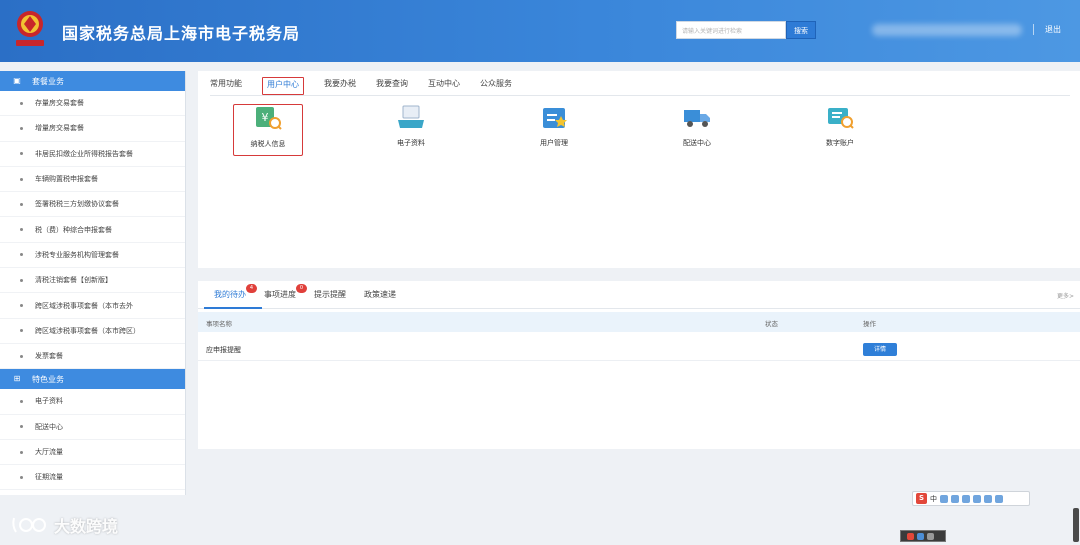  I want to click on logout-link: 退出, so click(1053, 29).